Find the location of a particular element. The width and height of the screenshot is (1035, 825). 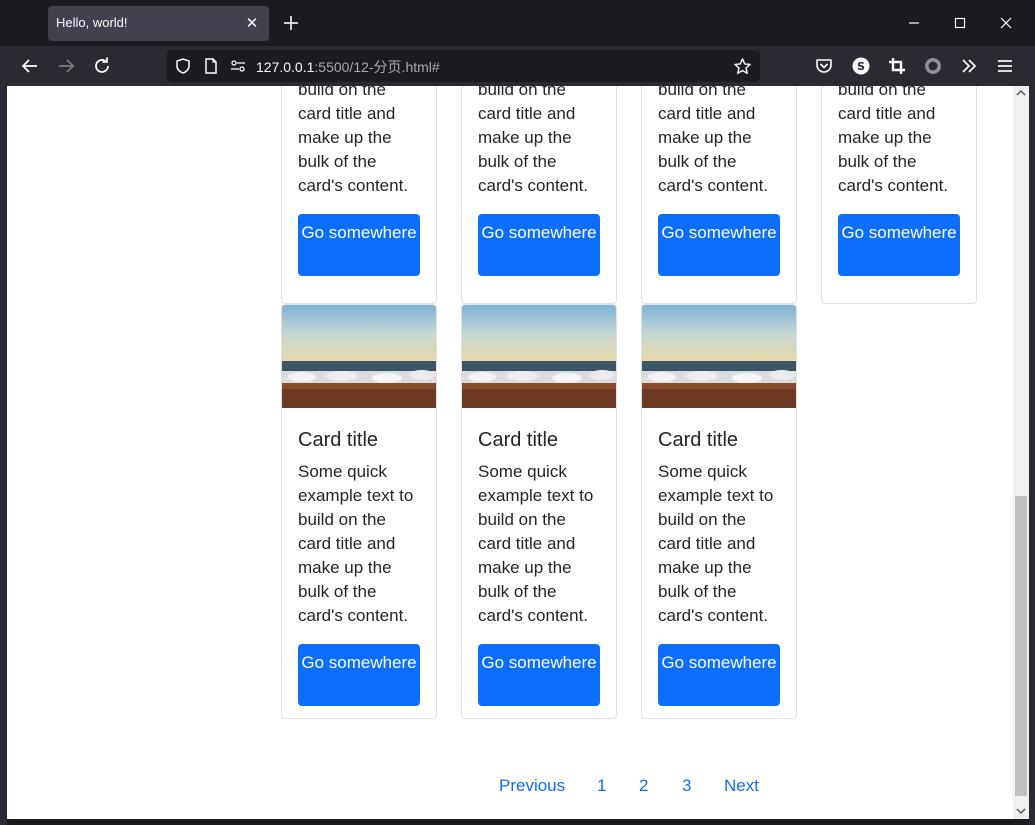

svg-text: S is located at coordinates (861, 66).